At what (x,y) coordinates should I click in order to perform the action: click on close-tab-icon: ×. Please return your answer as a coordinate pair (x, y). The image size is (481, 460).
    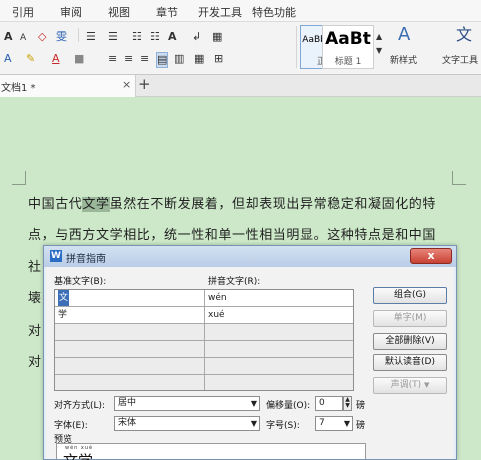
    Looking at the image, I should click on (126, 84).